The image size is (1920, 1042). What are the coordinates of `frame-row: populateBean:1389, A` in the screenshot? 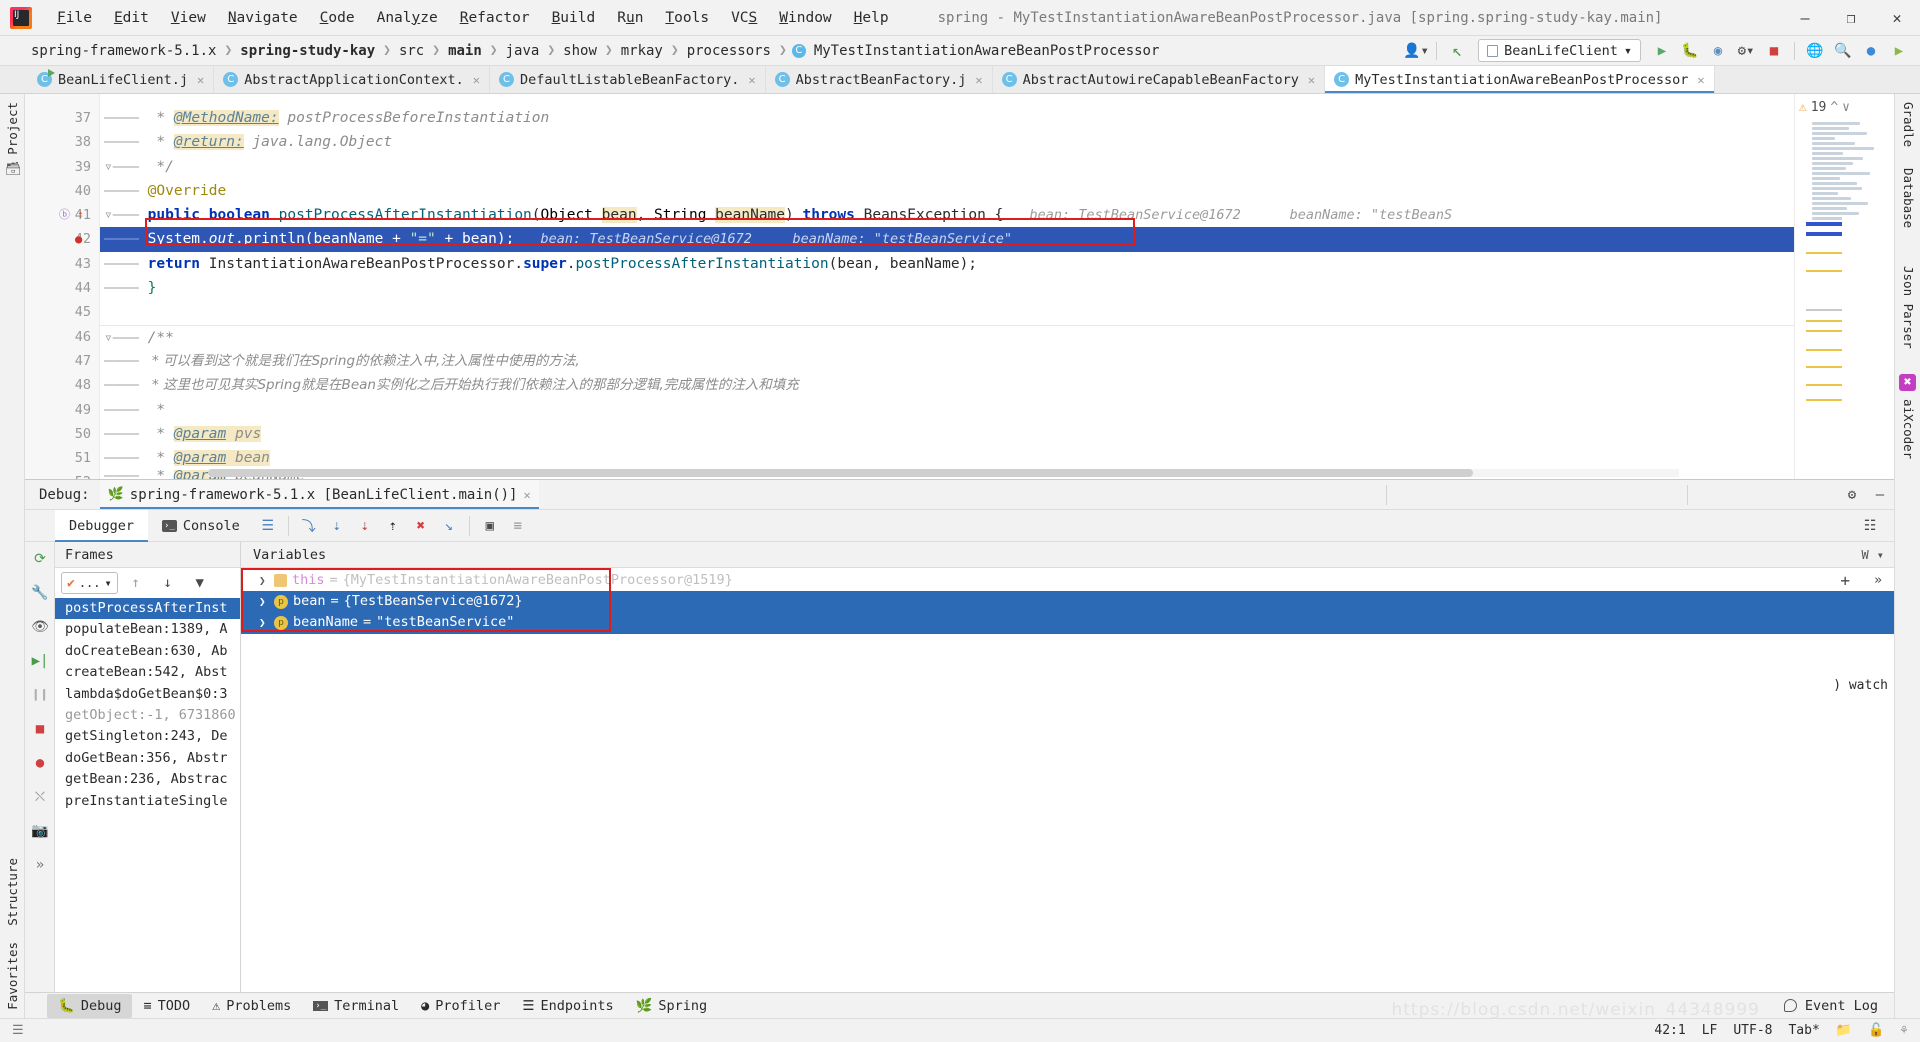 It's located at (147, 629).